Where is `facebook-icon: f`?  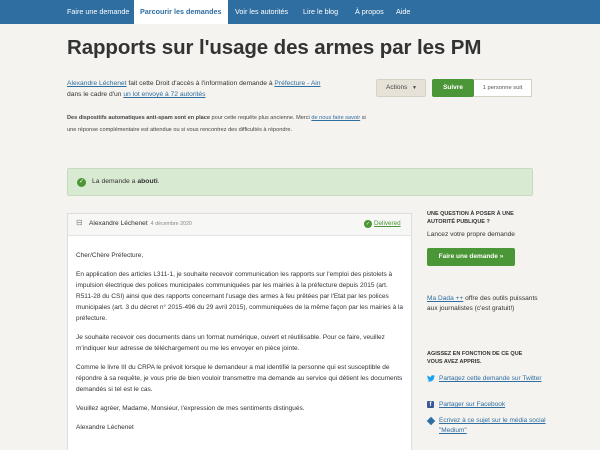 facebook-icon: f is located at coordinates (430, 404).